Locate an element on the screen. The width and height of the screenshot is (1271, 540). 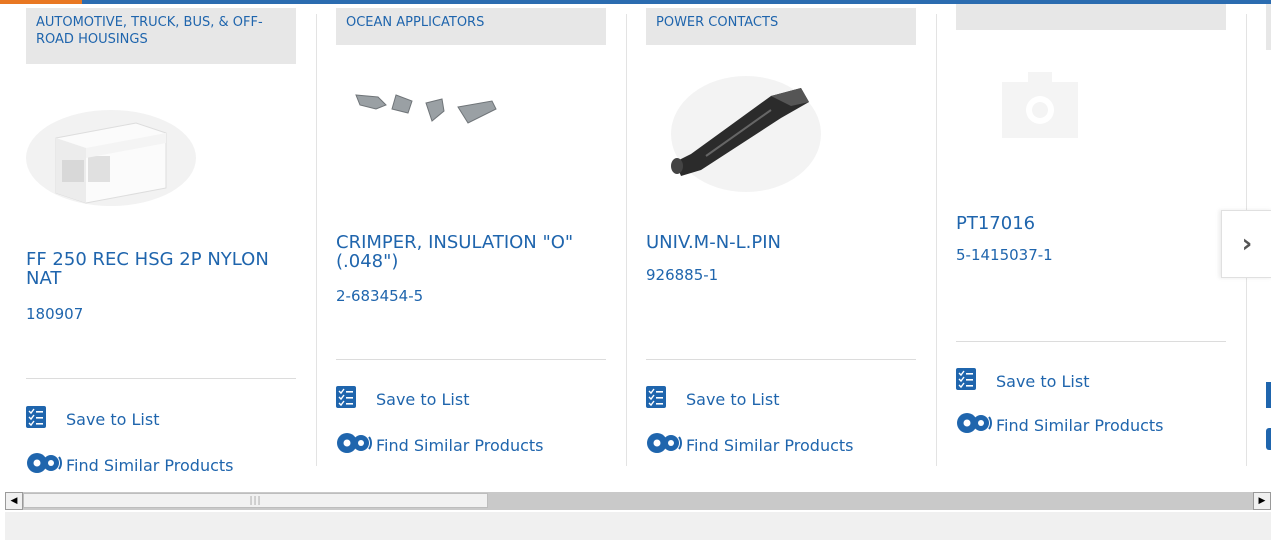
scroll-left-button: ◀ is located at coordinates (14, 501).